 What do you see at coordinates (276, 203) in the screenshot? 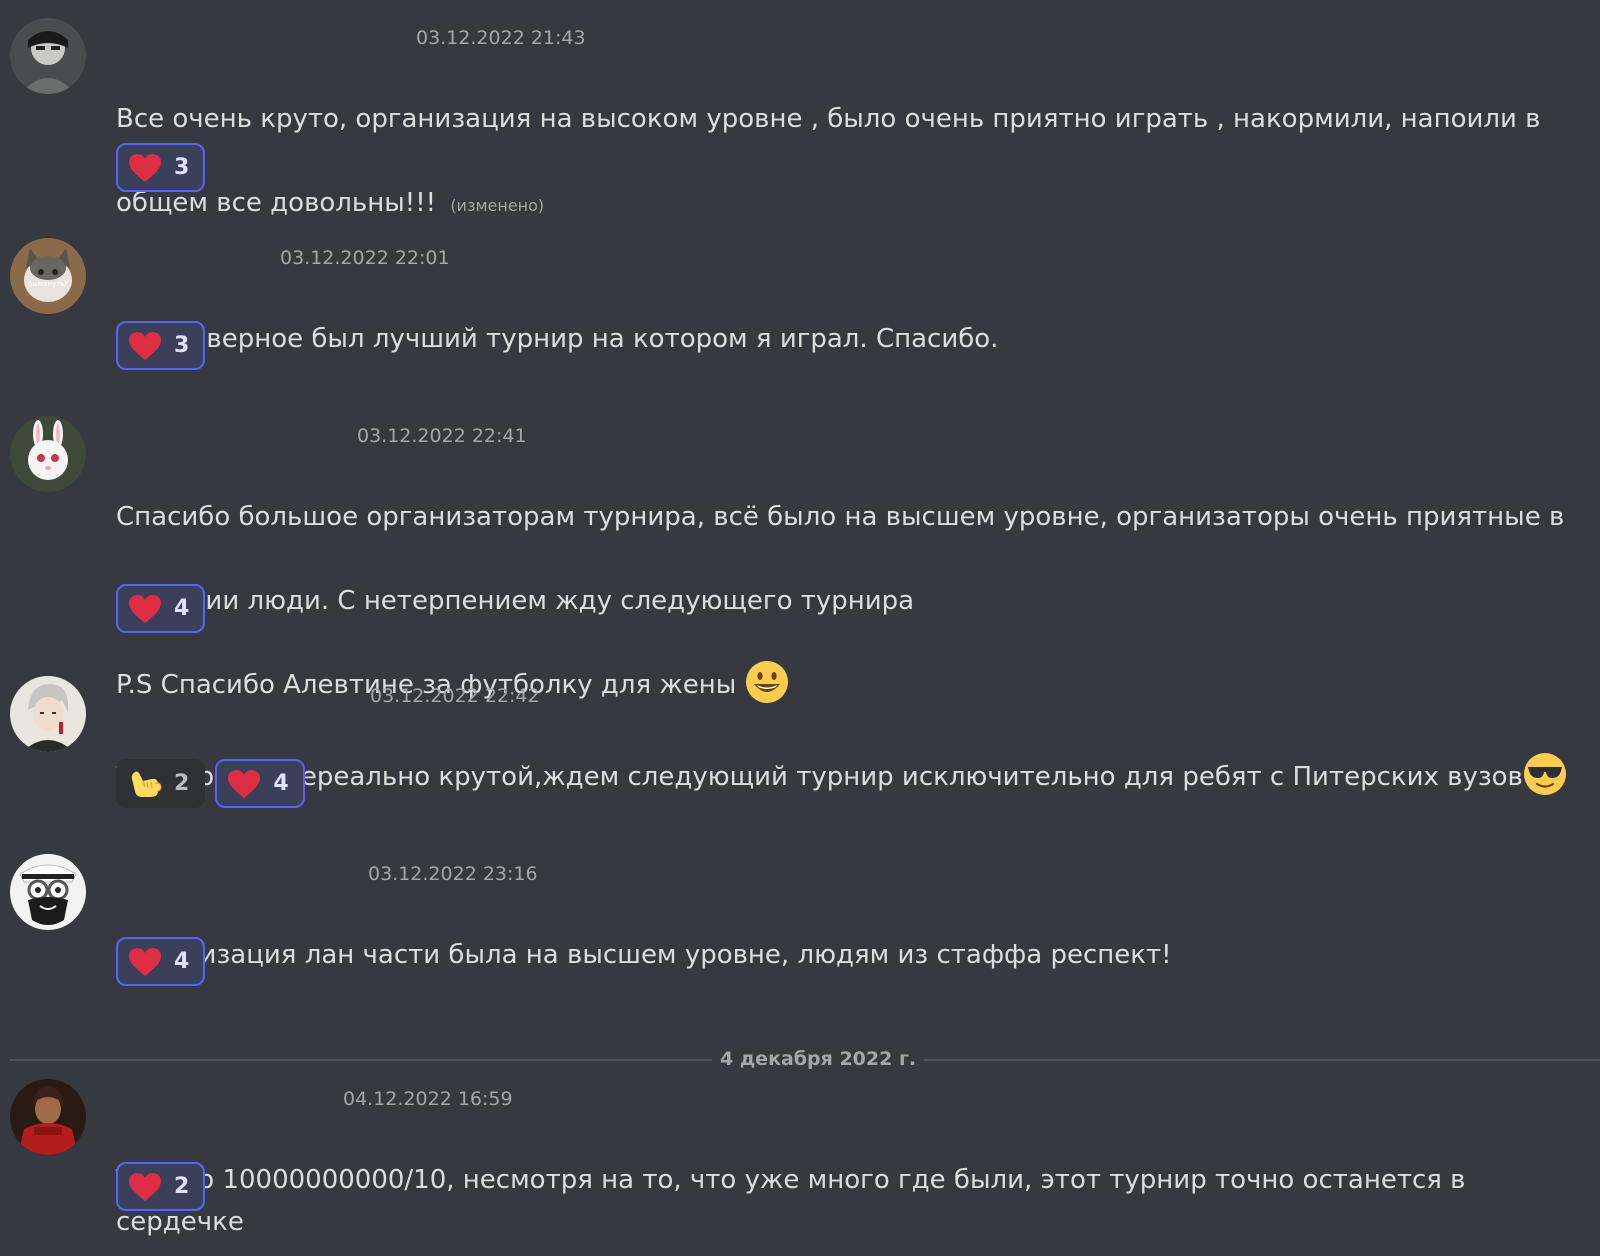
I see `message-line-text: общем все довольны!!!` at bounding box center [276, 203].